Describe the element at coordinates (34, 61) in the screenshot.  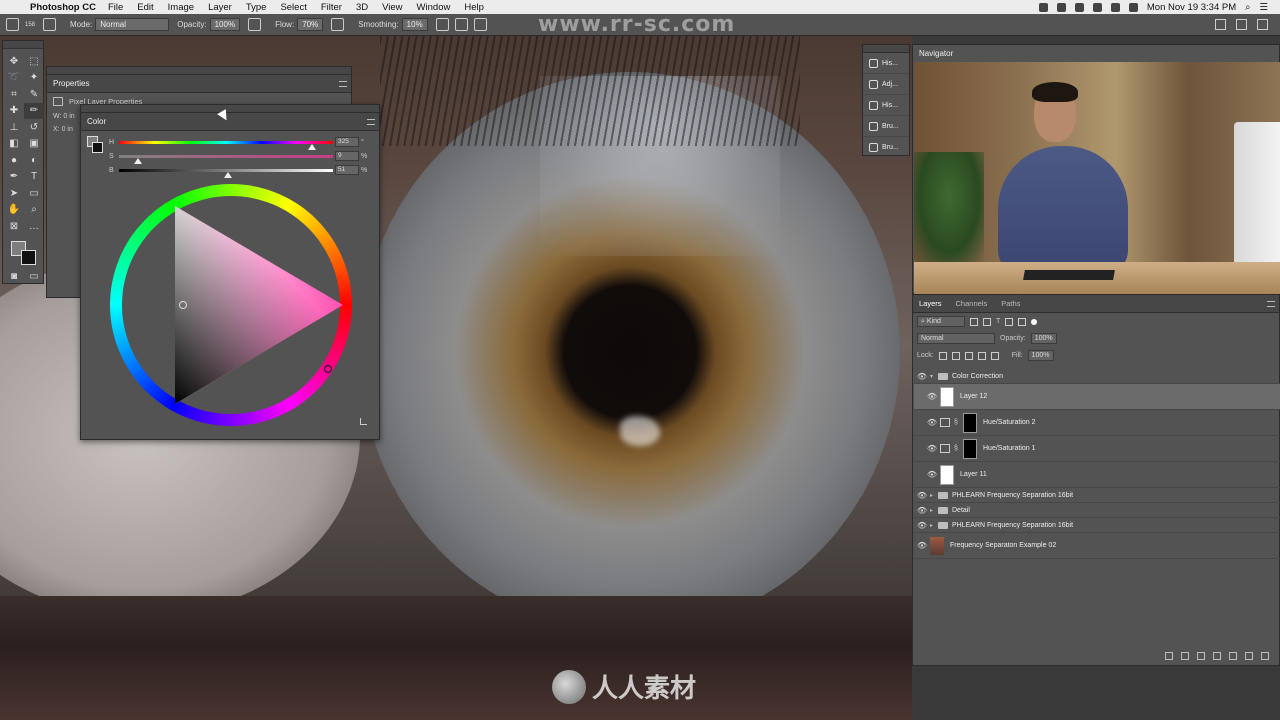
I see `marquee-tool-icon: ⬚` at that location.